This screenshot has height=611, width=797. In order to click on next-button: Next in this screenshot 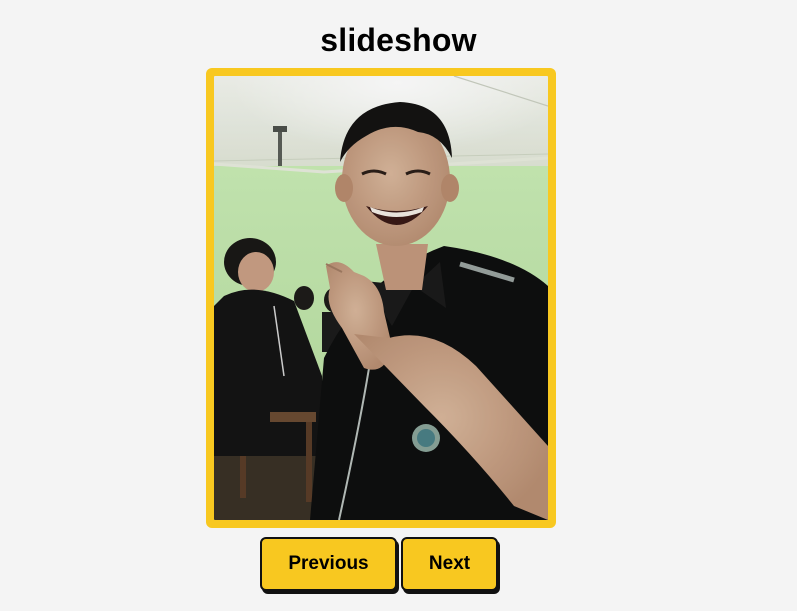, I will do `click(449, 564)`.